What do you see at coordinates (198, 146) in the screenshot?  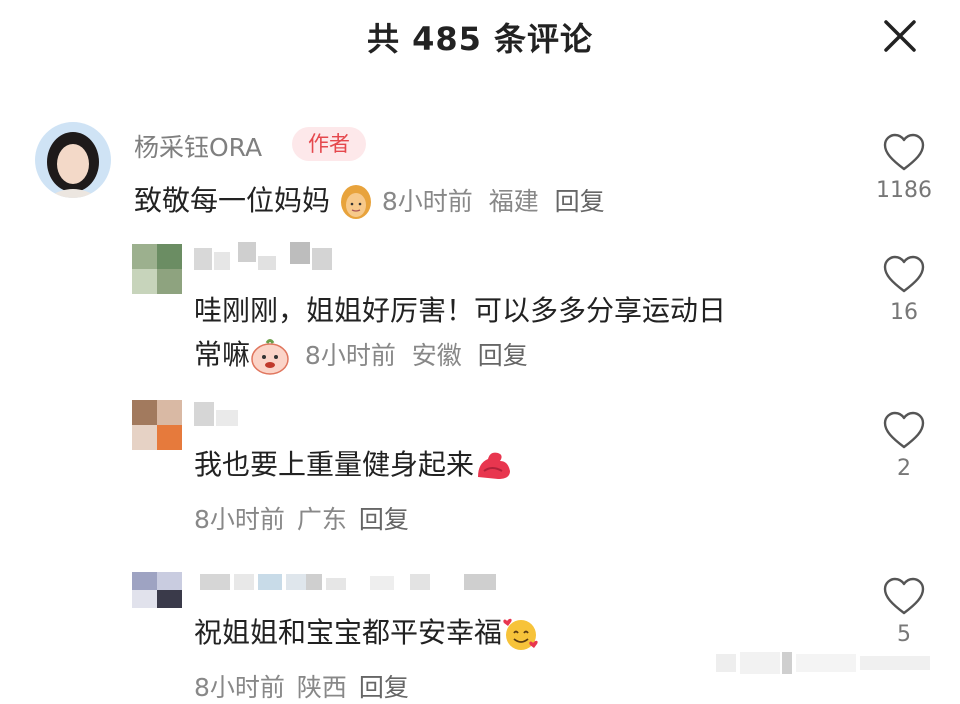 I see `username: 杨采钰ORA` at bounding box center [198, 146].